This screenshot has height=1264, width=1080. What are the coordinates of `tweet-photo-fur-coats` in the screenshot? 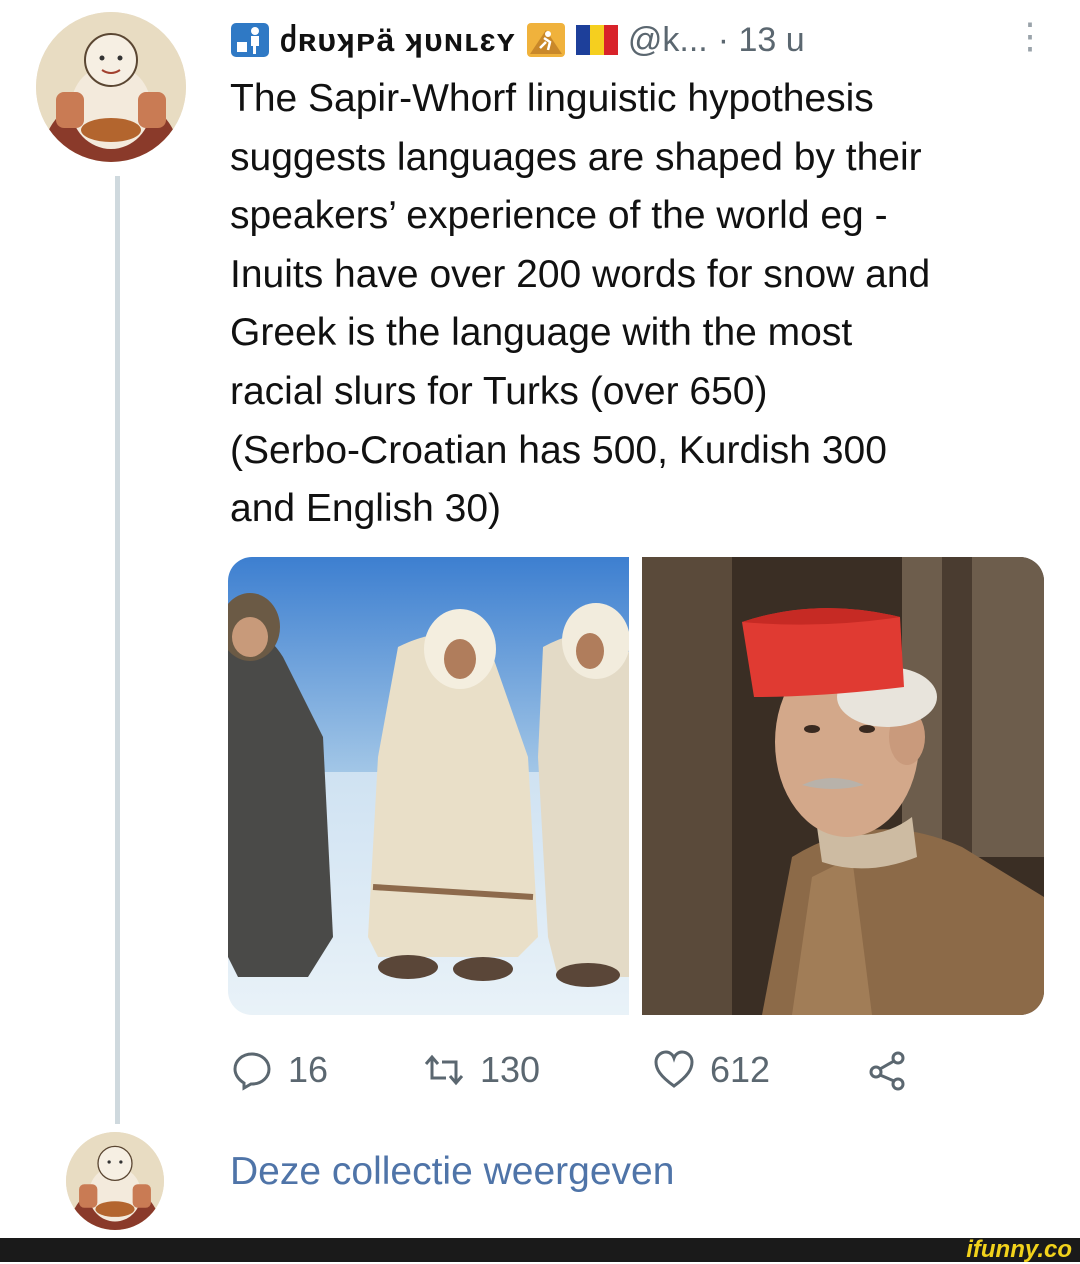 It's located at (428, 786).